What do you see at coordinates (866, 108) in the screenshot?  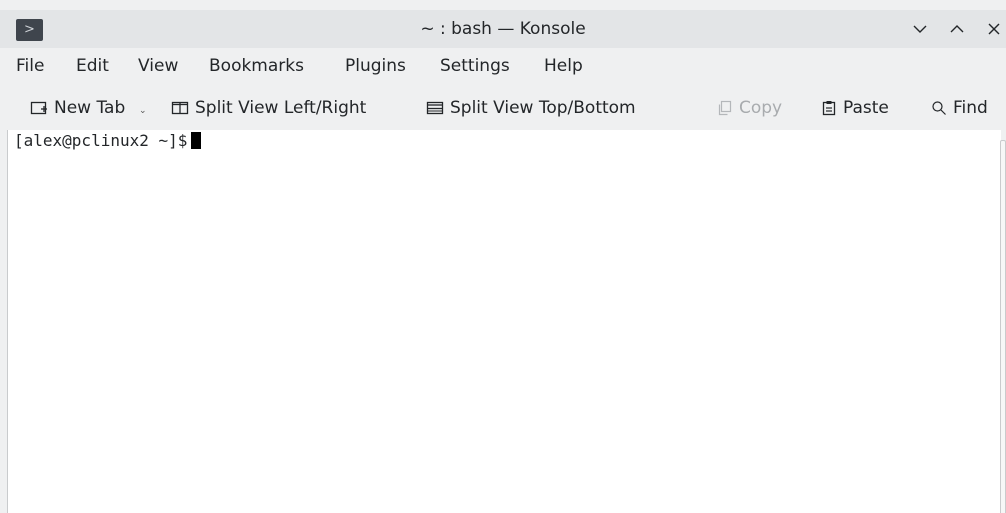 I see `paste-label: Paste` at bounding box center [866, 108].